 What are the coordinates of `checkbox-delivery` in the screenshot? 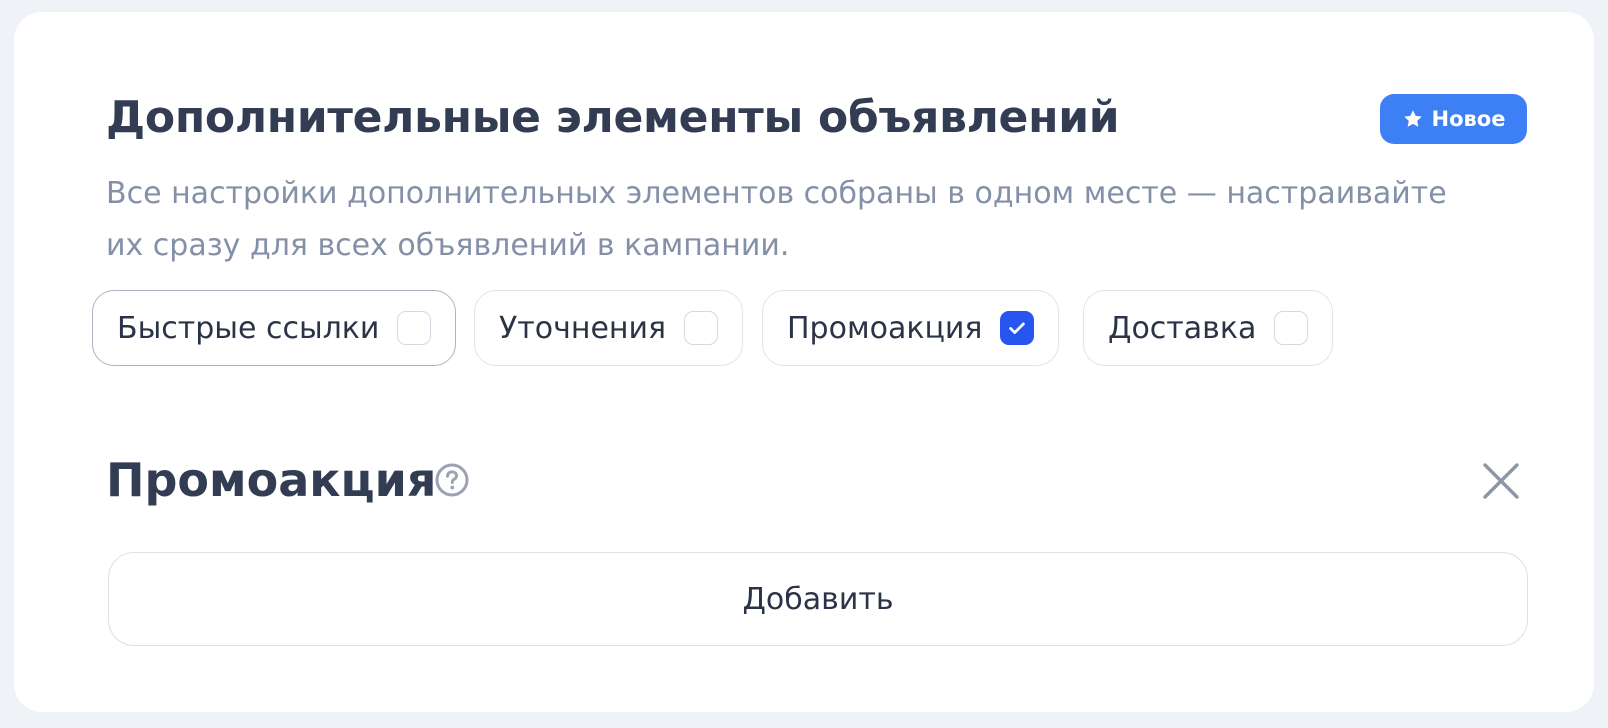 It's located at (1291, 328).